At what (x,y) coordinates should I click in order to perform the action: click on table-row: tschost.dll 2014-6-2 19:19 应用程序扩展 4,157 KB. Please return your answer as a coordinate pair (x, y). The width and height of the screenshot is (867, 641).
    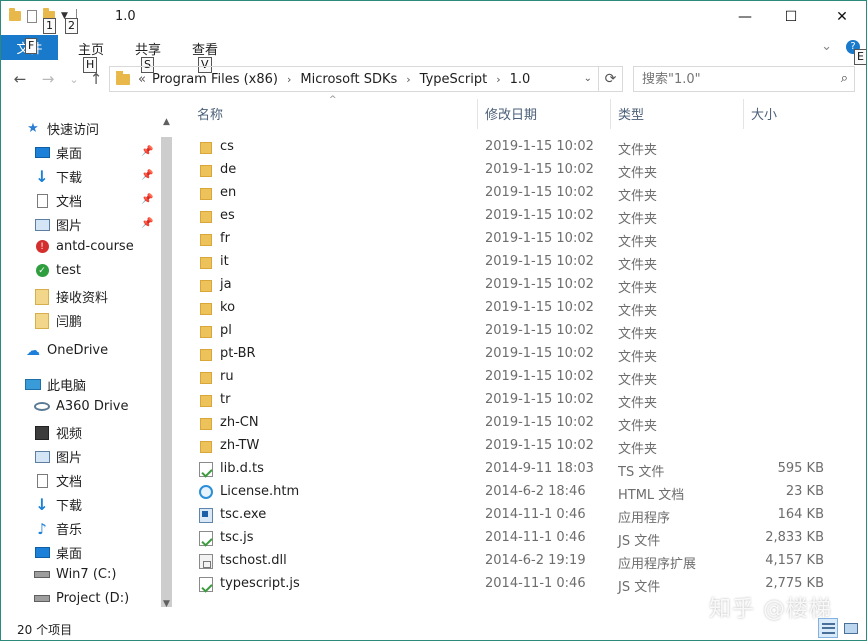
    Looking at the image, I should click on (511, 561).